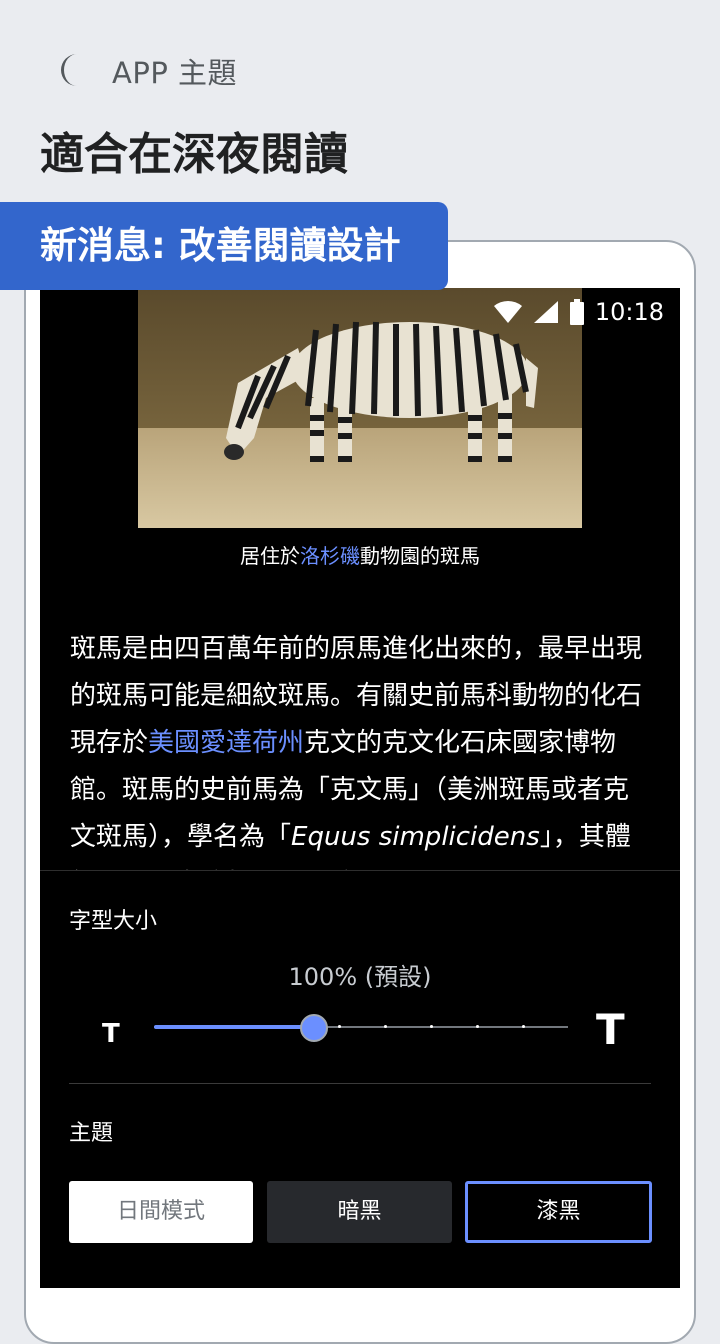 The image size is (720, 1344). Describe the element at coordinates (361, 1027) in the screenshot. I see `font-size-slider` at that location.